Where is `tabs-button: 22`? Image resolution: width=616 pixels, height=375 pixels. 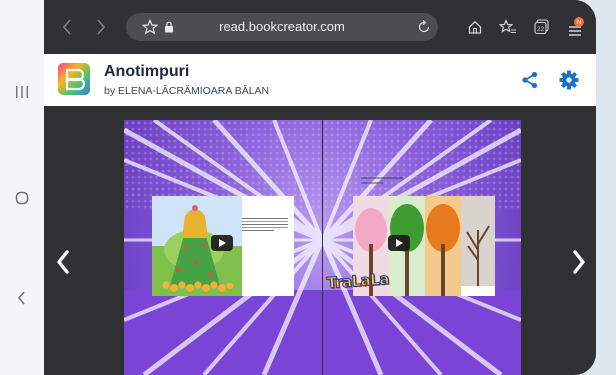
tabs-button: 22 is located at coordinates (542, 27).